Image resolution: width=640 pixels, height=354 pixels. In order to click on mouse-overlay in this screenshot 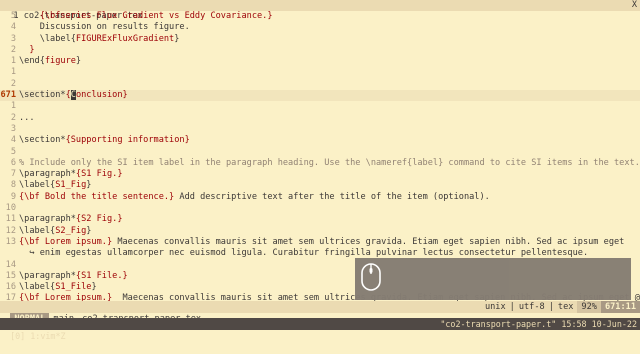, I will do `click(493, 279)`.